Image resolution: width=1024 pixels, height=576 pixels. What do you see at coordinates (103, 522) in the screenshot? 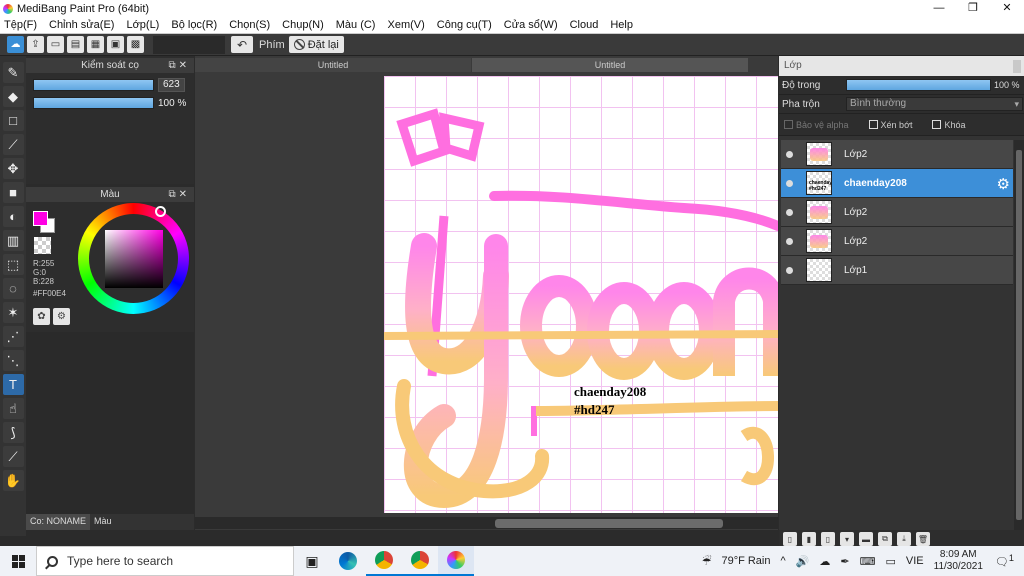
I see `tab-color: Màu` at bounding box center [103, 522].